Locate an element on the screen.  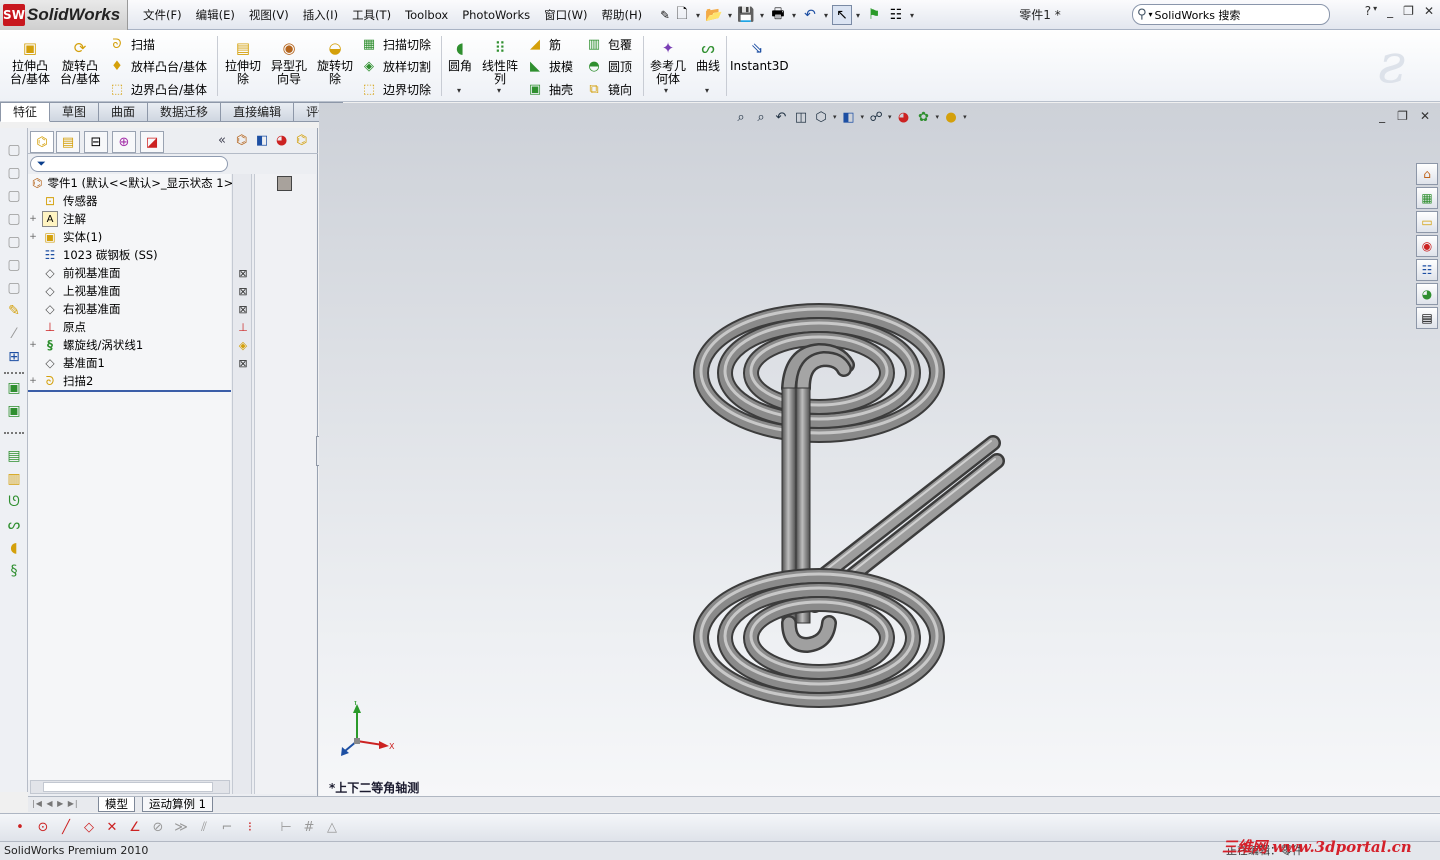
tree-item-top-plane: ◇ 上视基准面 is located at coordinates (129, 291).